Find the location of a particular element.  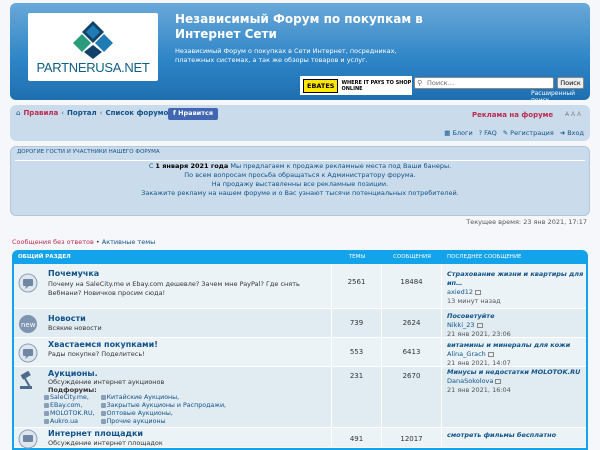

login-link: ➜ Вход is located at coordinates (572, 133).